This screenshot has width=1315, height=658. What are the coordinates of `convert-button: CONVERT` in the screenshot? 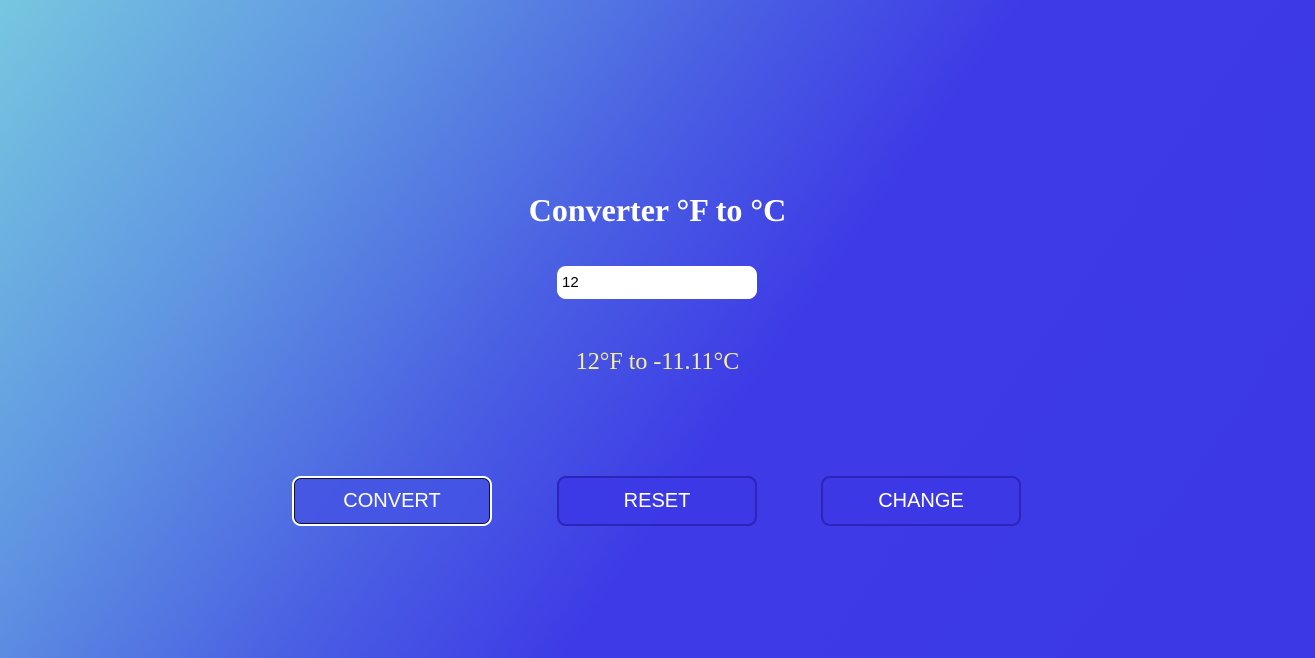 It's located at (392, 501).